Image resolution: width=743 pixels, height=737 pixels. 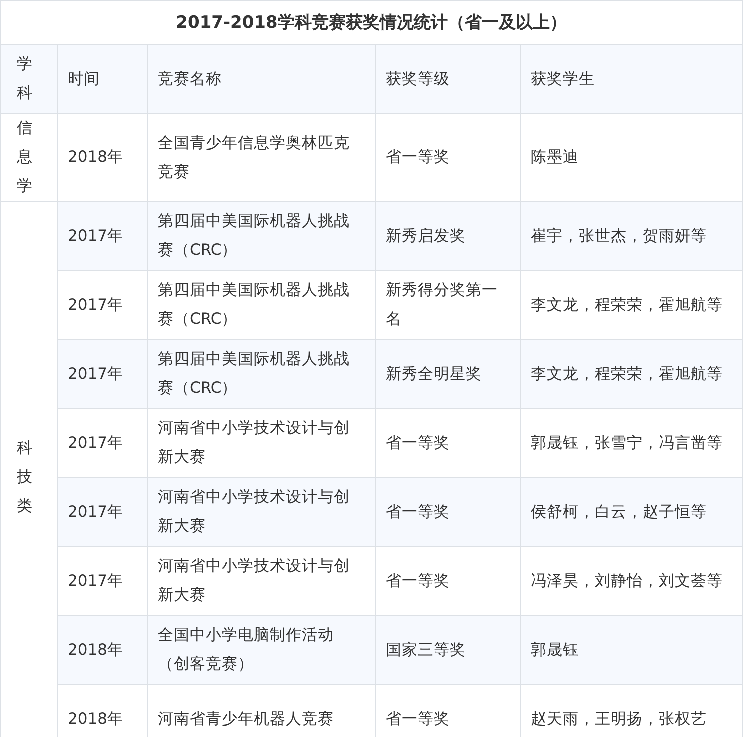 What do you see at coordinates (29, 79) in the screenshot?
I see `column-header: 学科` at bounding box center [29, 79].